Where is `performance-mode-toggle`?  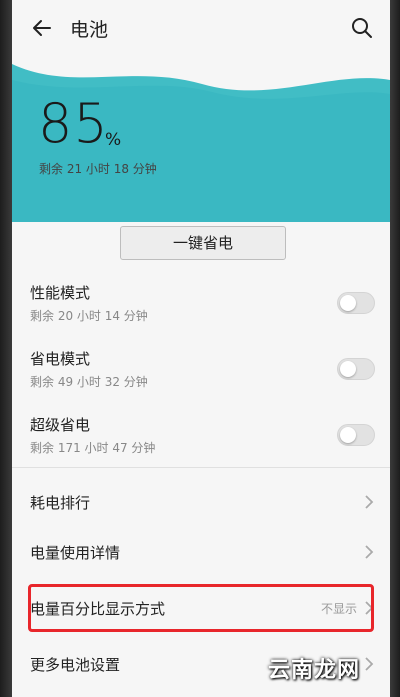
performance-mode-toggle is located at coordinates (356, 303).